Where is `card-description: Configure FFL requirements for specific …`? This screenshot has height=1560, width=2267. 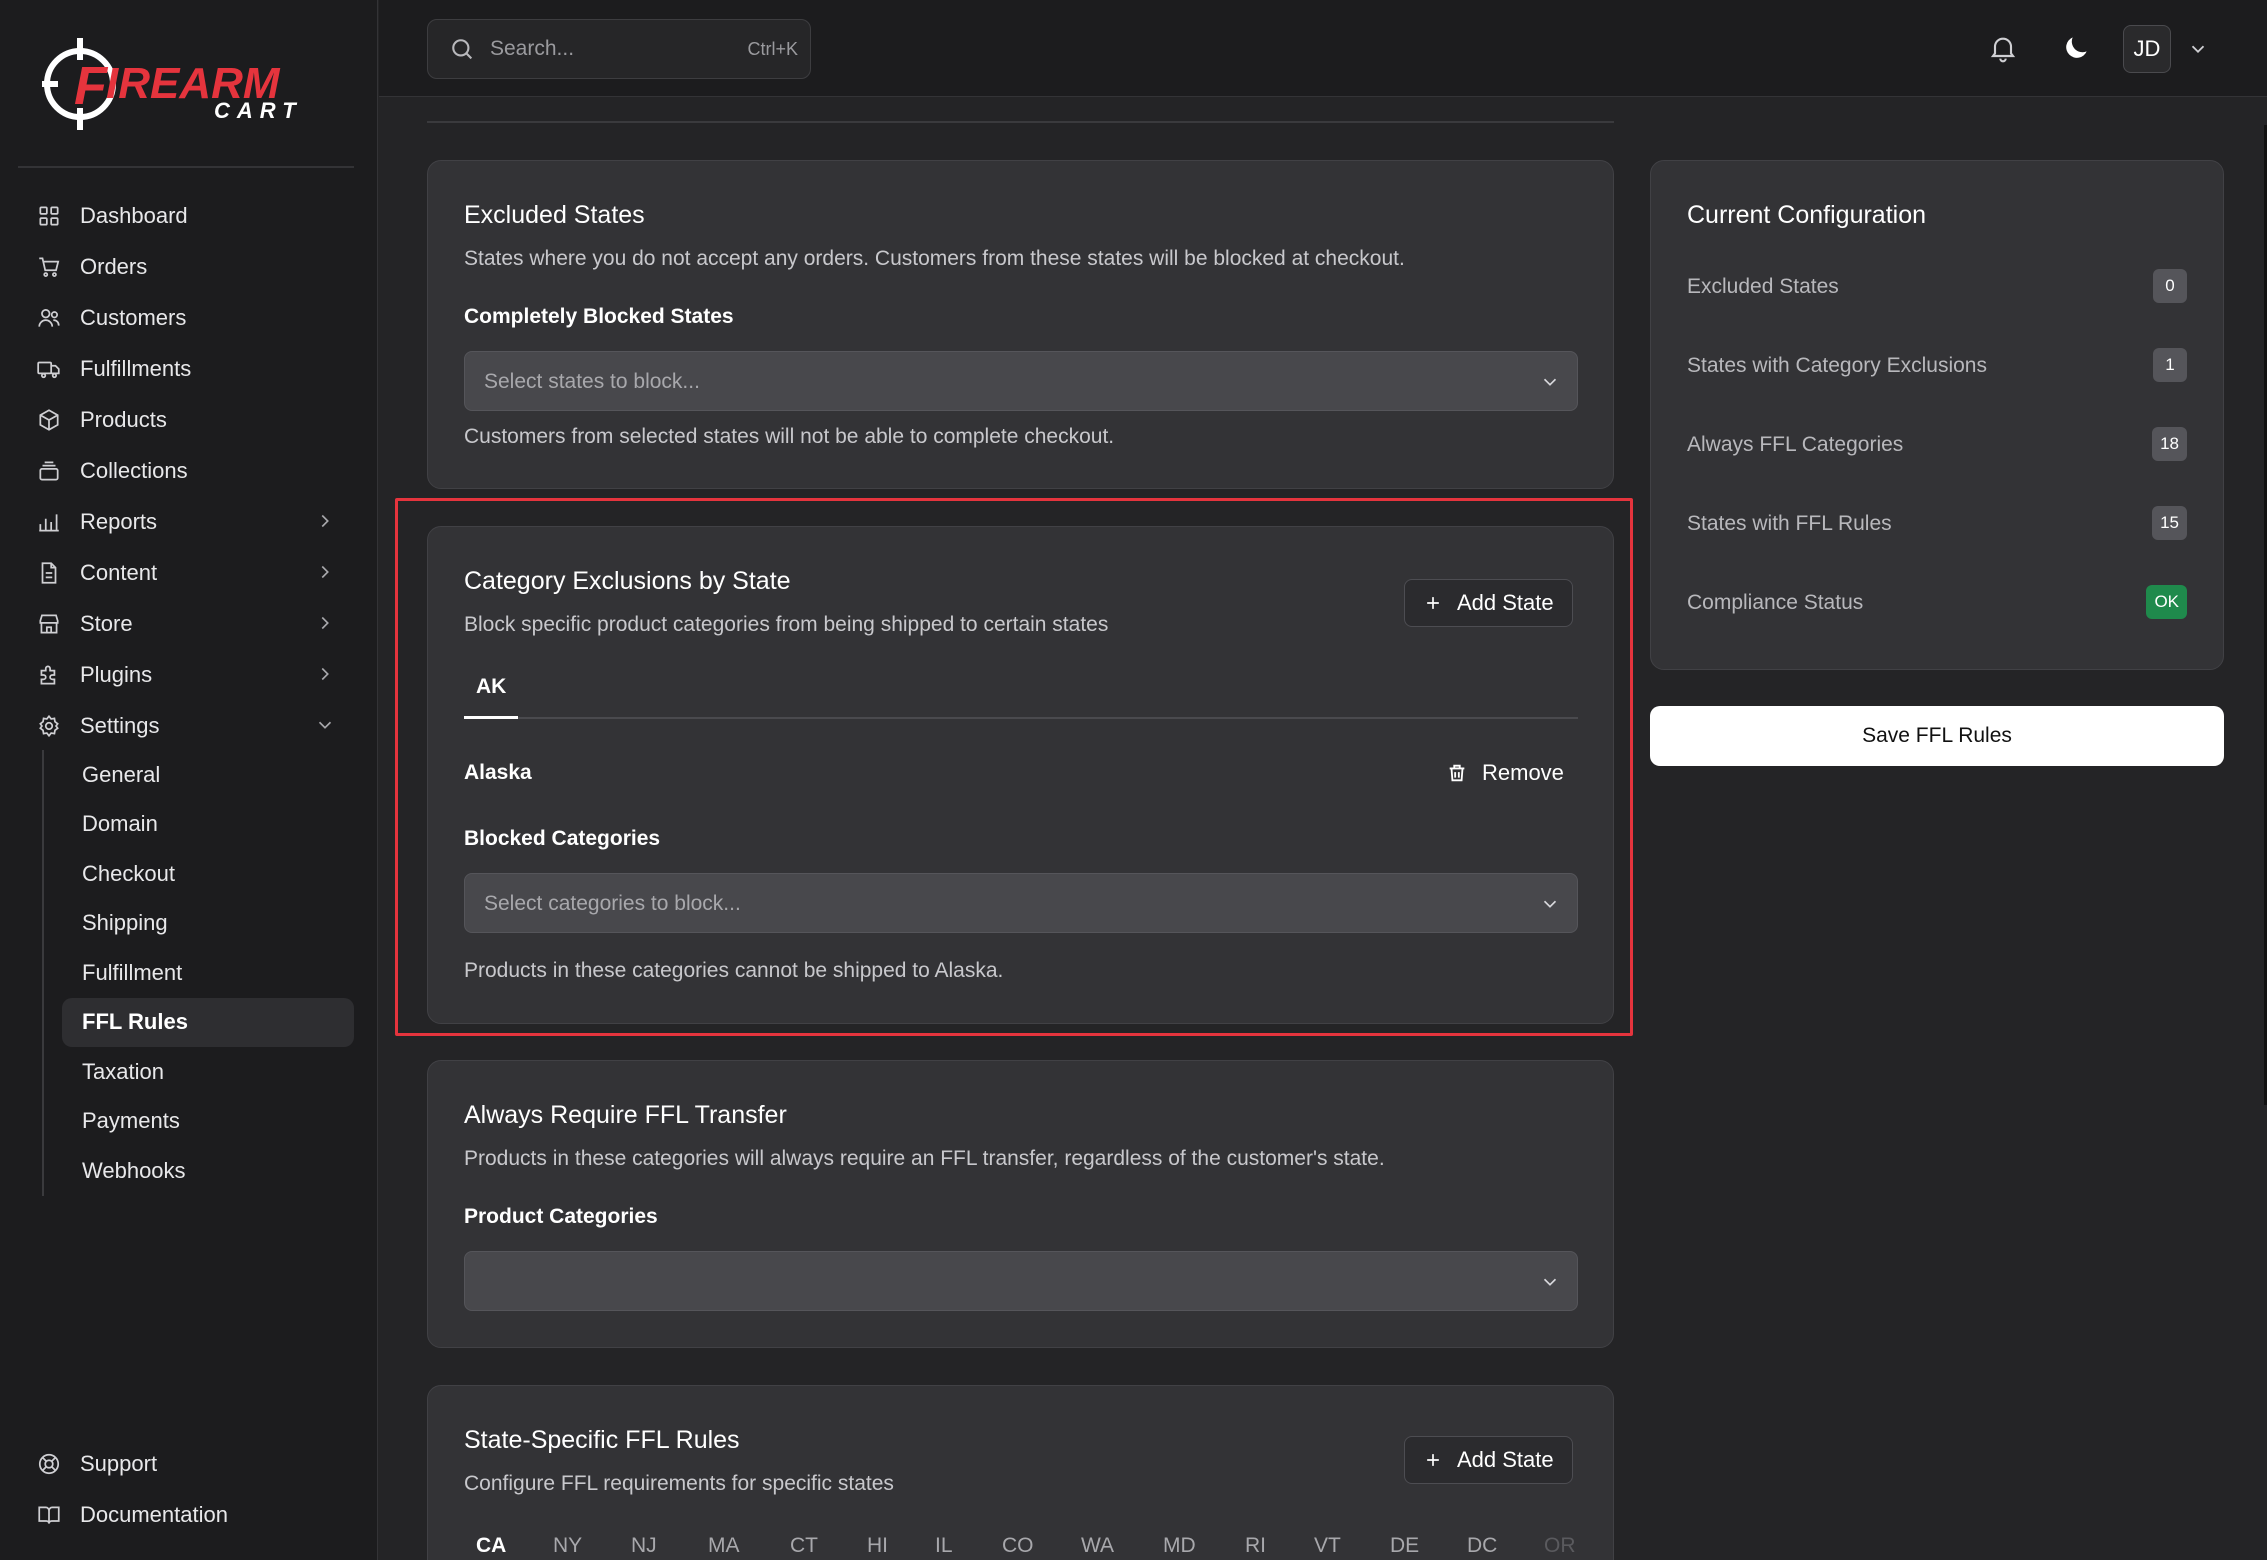
card-description: Configure FFL requirements for specific … is located at coordinates (679, 1483).